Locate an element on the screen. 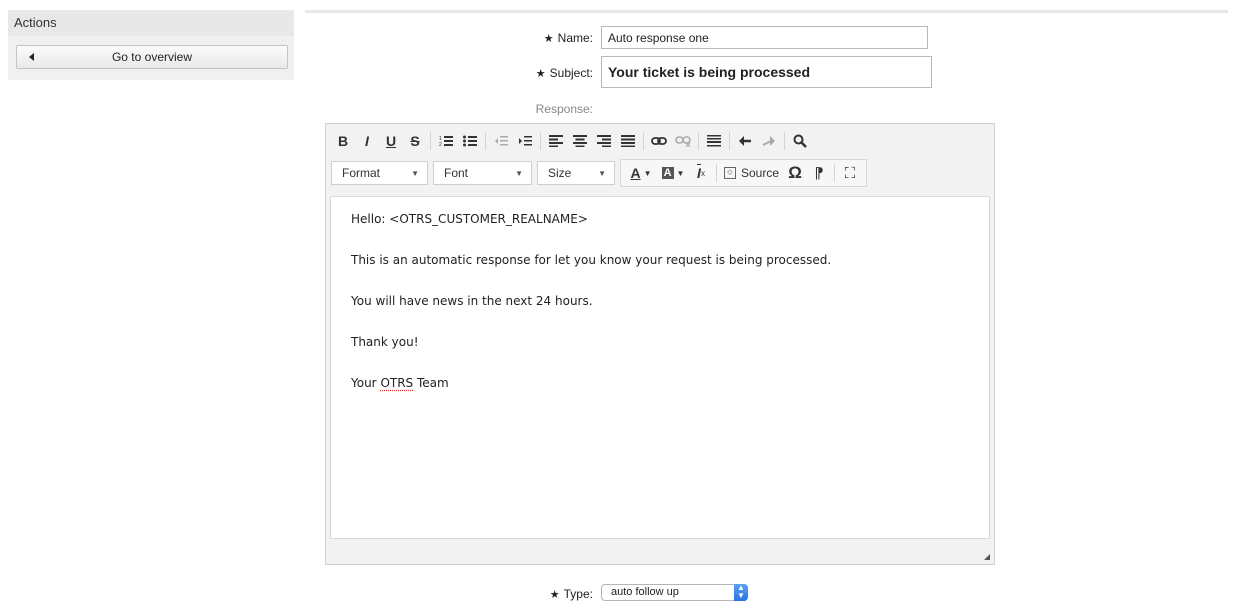 This screenshot has width=1233, height=605. content-line: Thank you! is located at coordinates (385, 342).